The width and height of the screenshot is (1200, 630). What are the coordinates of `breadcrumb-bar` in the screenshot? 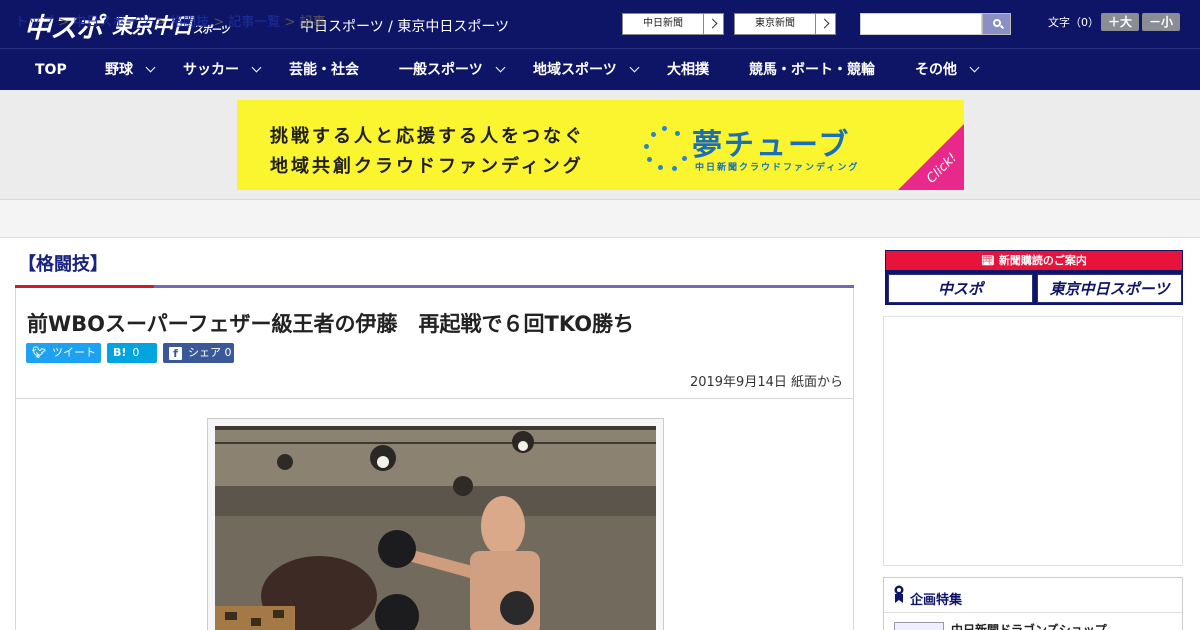 It's located at (600, 219).